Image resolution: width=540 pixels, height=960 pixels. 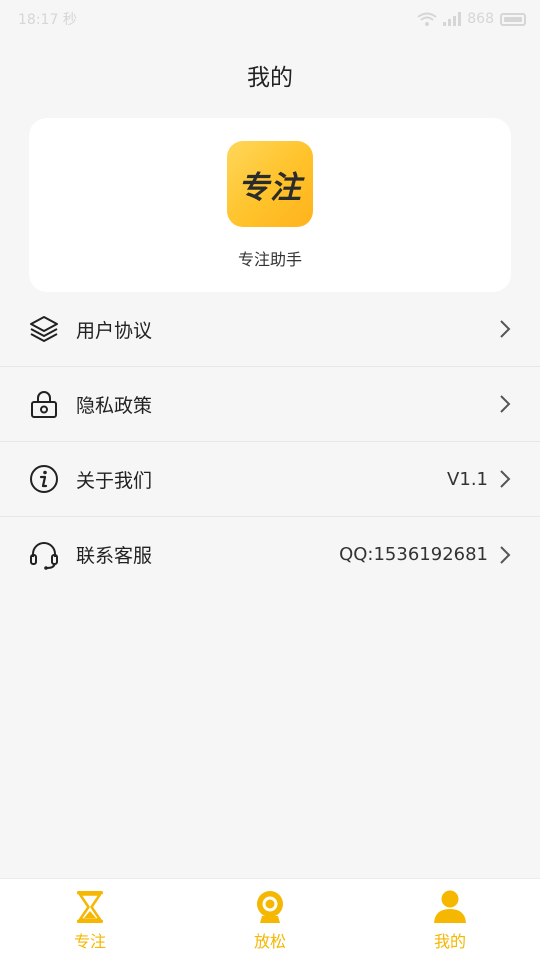 I want to click on tab-relax: 放松, so click(x=270, y=919).